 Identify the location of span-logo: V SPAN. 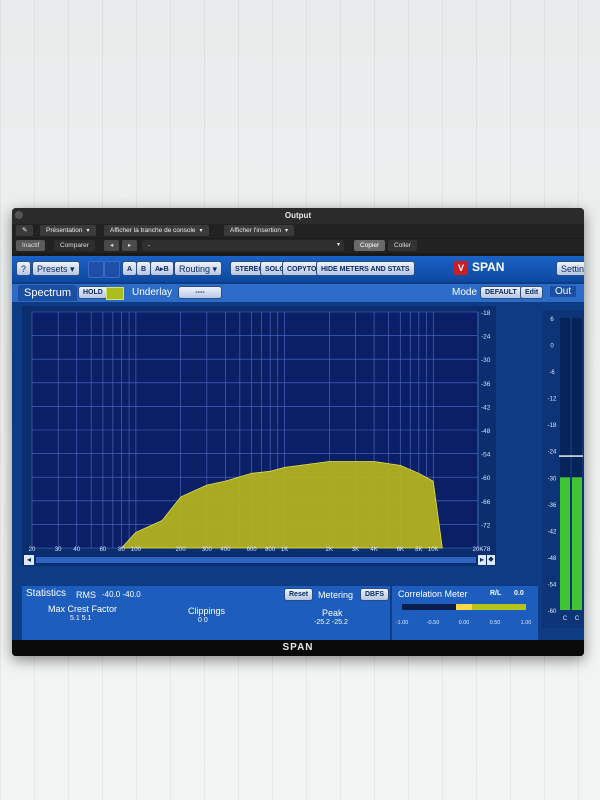
(479, 267).